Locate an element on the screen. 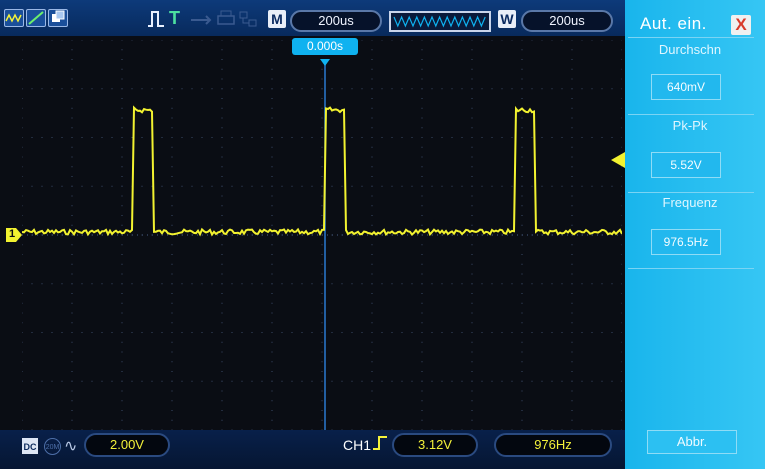 This screenshot has width=765, height=469. frequency-counter-readout: 976Hz is located at coordinates (553, 445).